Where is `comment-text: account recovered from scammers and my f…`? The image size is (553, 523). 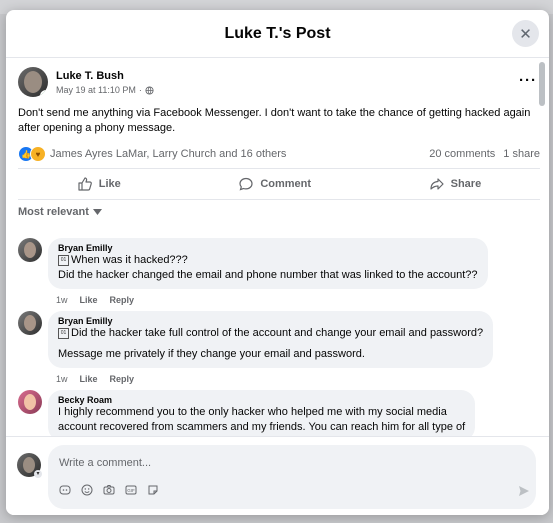 comment-text: account recovered from scammers and my f… is located at coordinates (262, 427).